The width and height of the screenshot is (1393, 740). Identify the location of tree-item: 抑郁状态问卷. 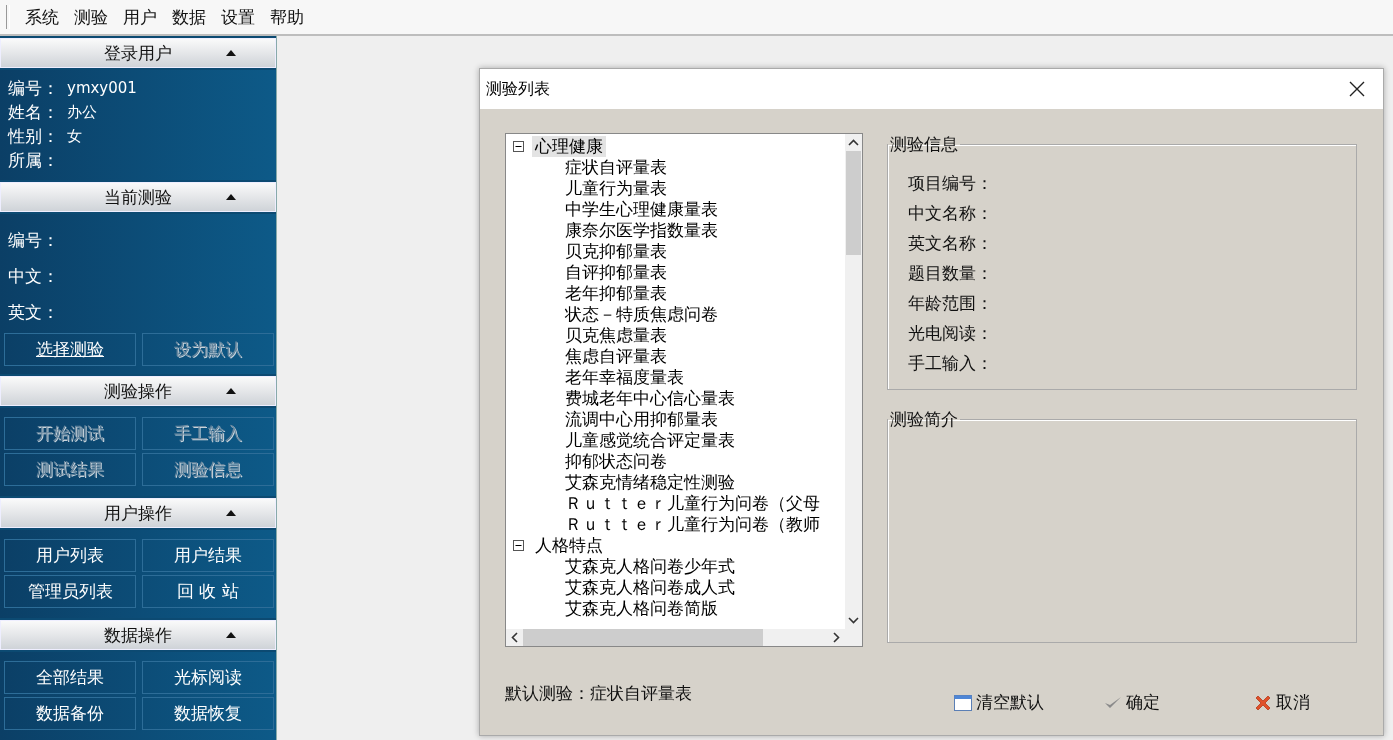
(679, 461).